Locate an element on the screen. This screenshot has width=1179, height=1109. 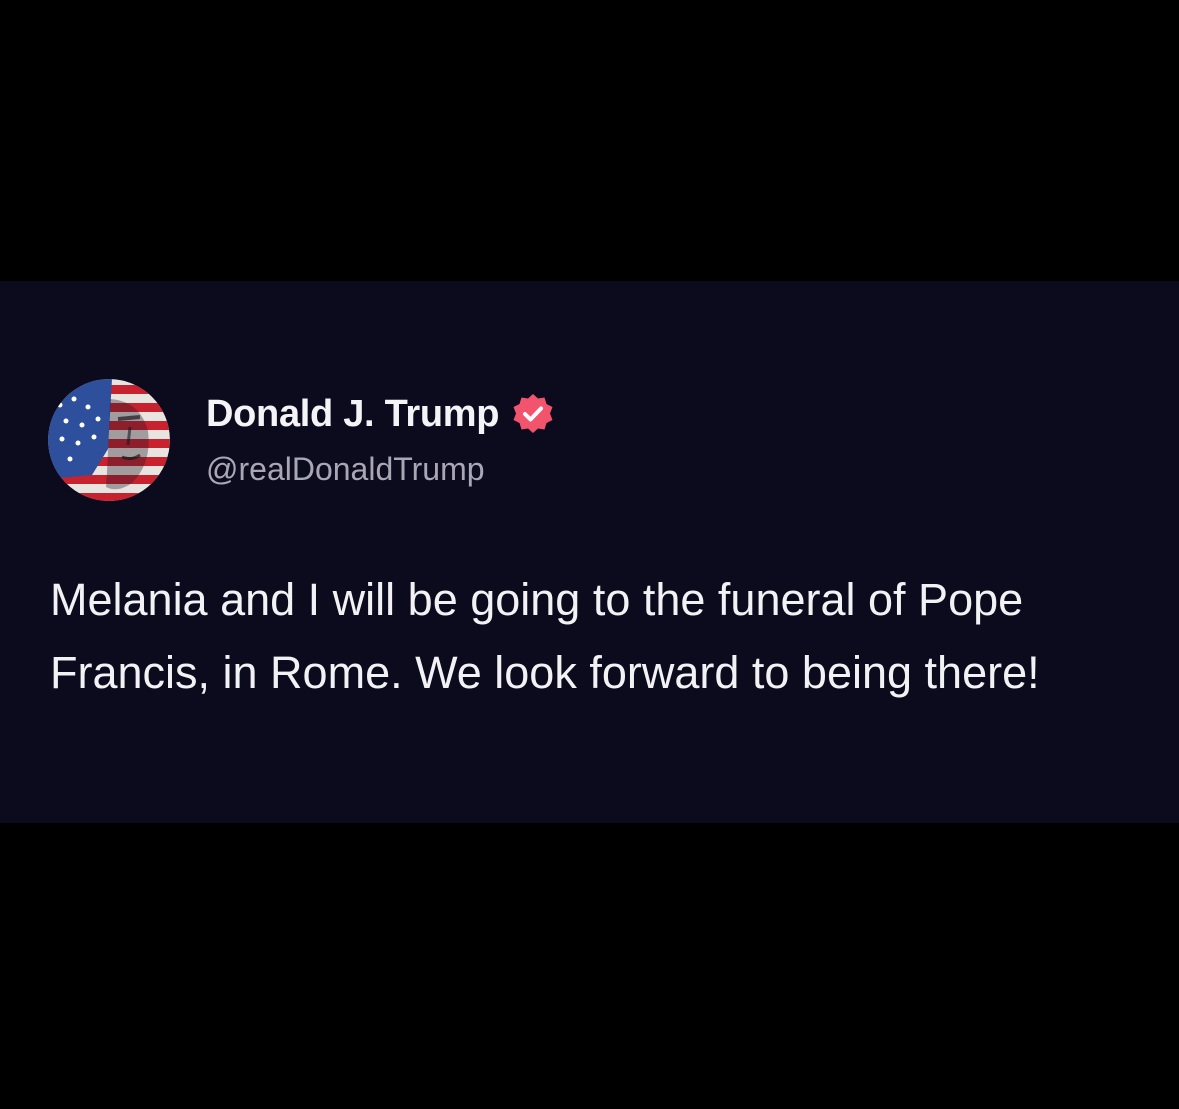
post-header: Donald J. Trump @realDonaldTrump is located at coordinates (301, 440).